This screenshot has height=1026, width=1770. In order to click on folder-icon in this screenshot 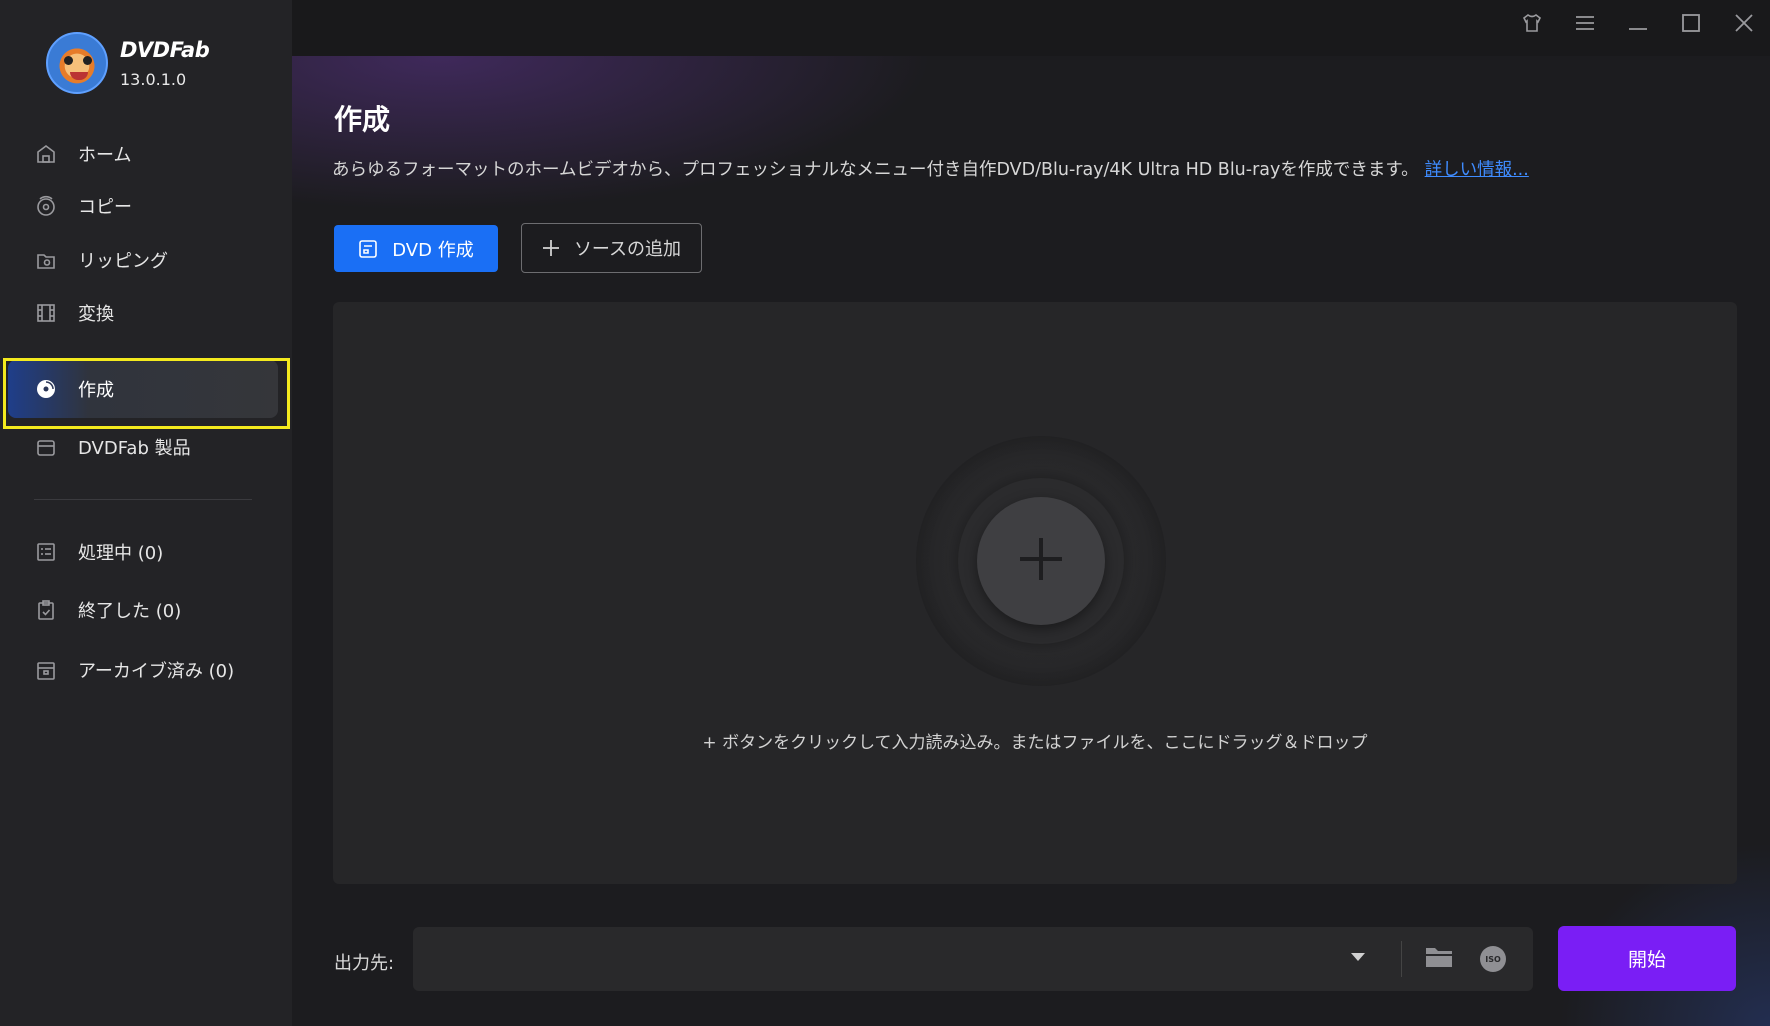, I will do `click(1439, 959)`.